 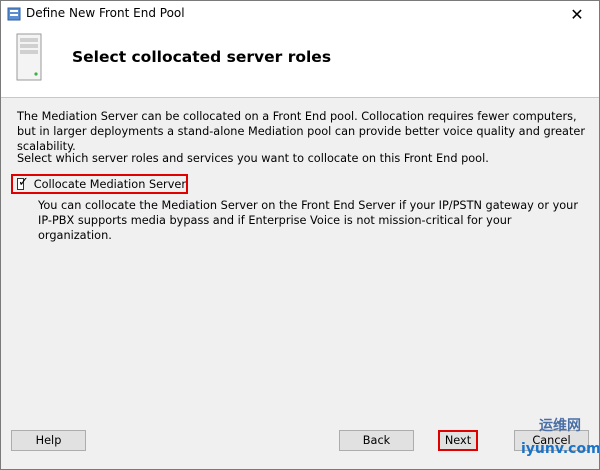 I want to click on close-button: ✕, so click(x=577, y=14).